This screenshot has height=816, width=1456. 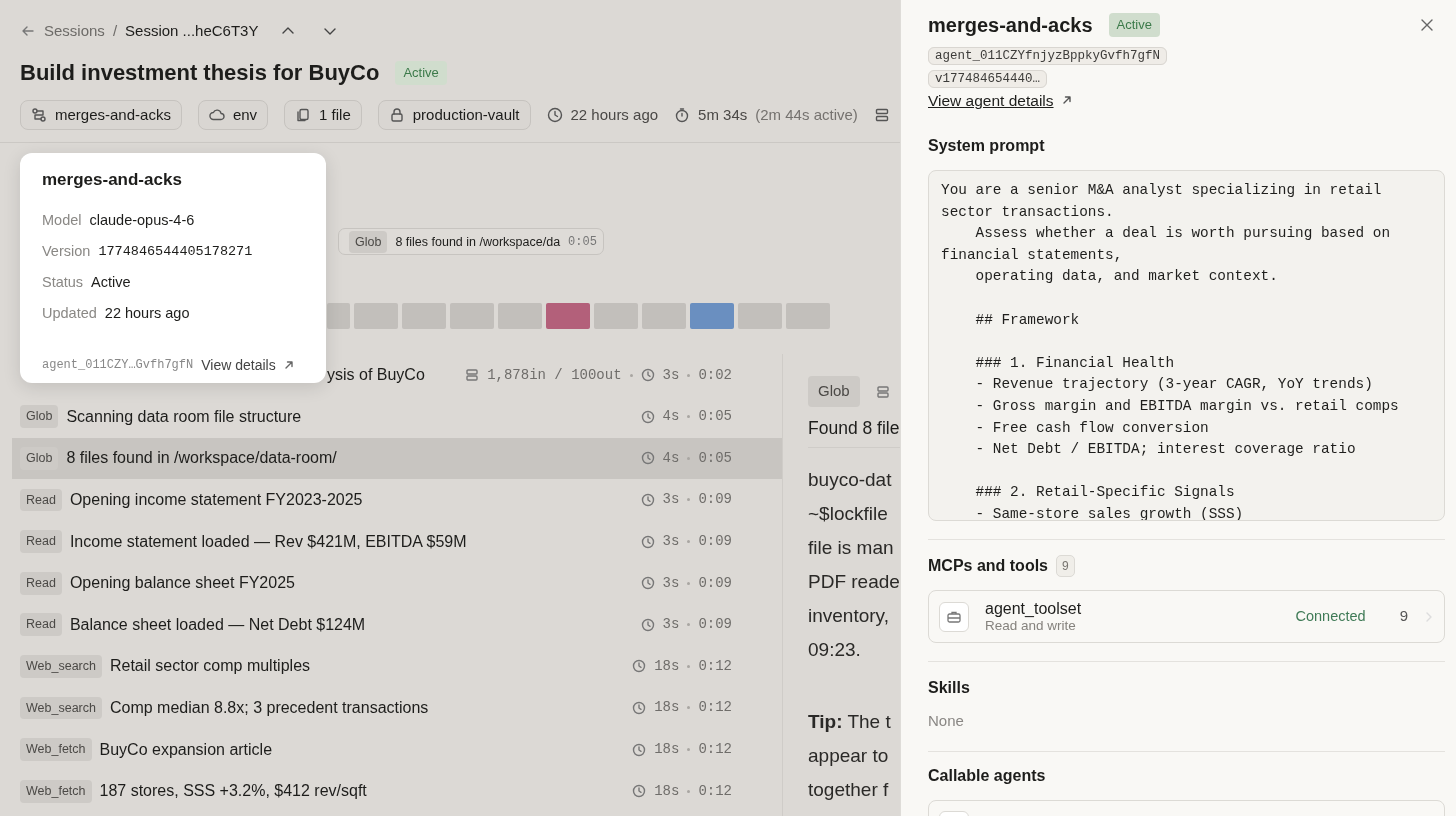 I want to click on tool-access: Read and write, so click(x=1031, y=626).